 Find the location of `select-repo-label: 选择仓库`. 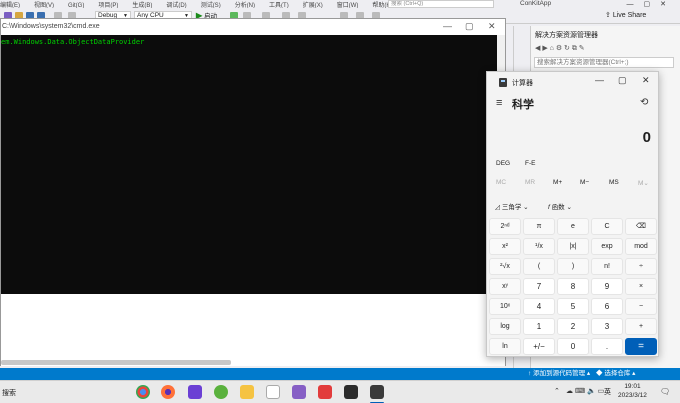

select-repo-label: 选择仓库 is located at coordinates (617, 373).